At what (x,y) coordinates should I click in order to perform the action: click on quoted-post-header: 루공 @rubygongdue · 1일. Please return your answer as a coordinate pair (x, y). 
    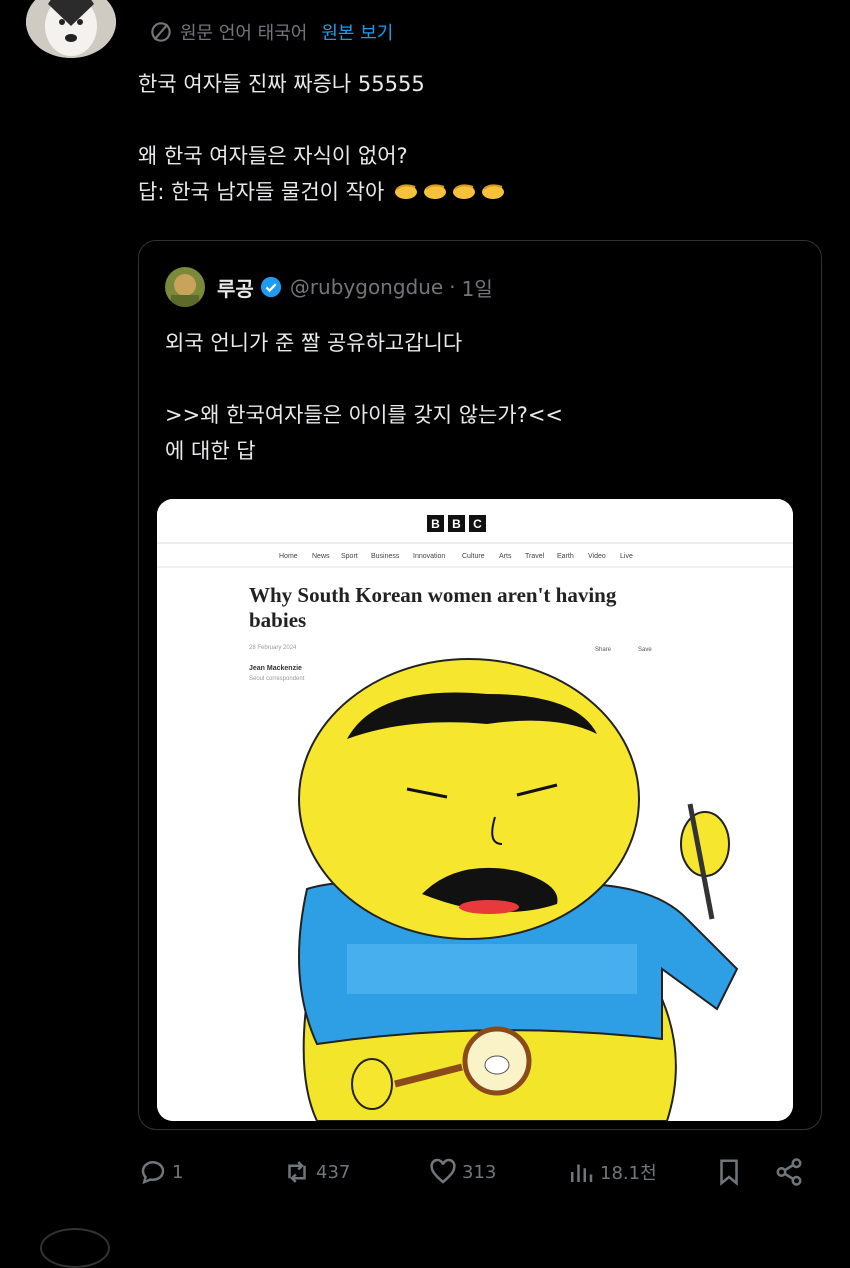
    Looking at the image, I should click on (329, 287).